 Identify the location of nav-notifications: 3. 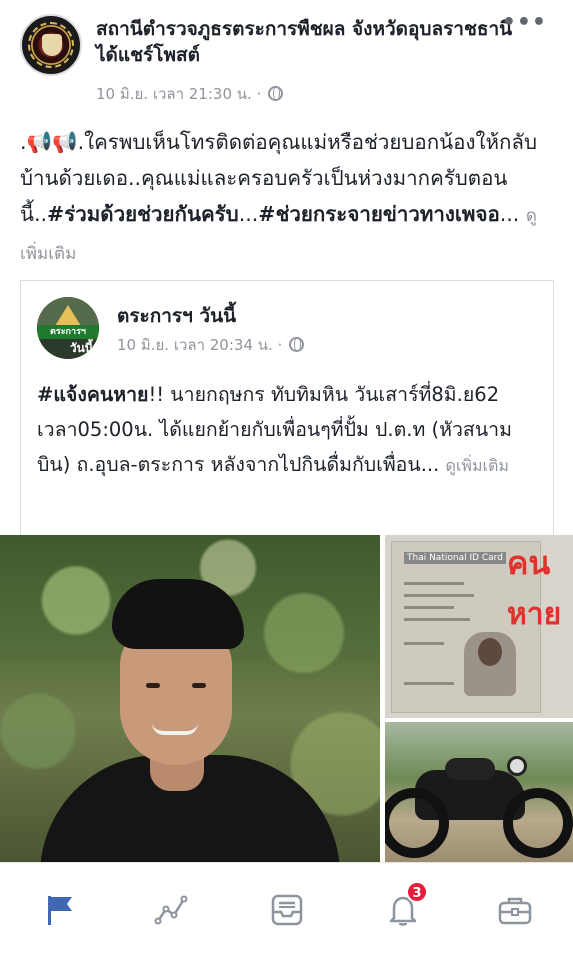
(403, 908).